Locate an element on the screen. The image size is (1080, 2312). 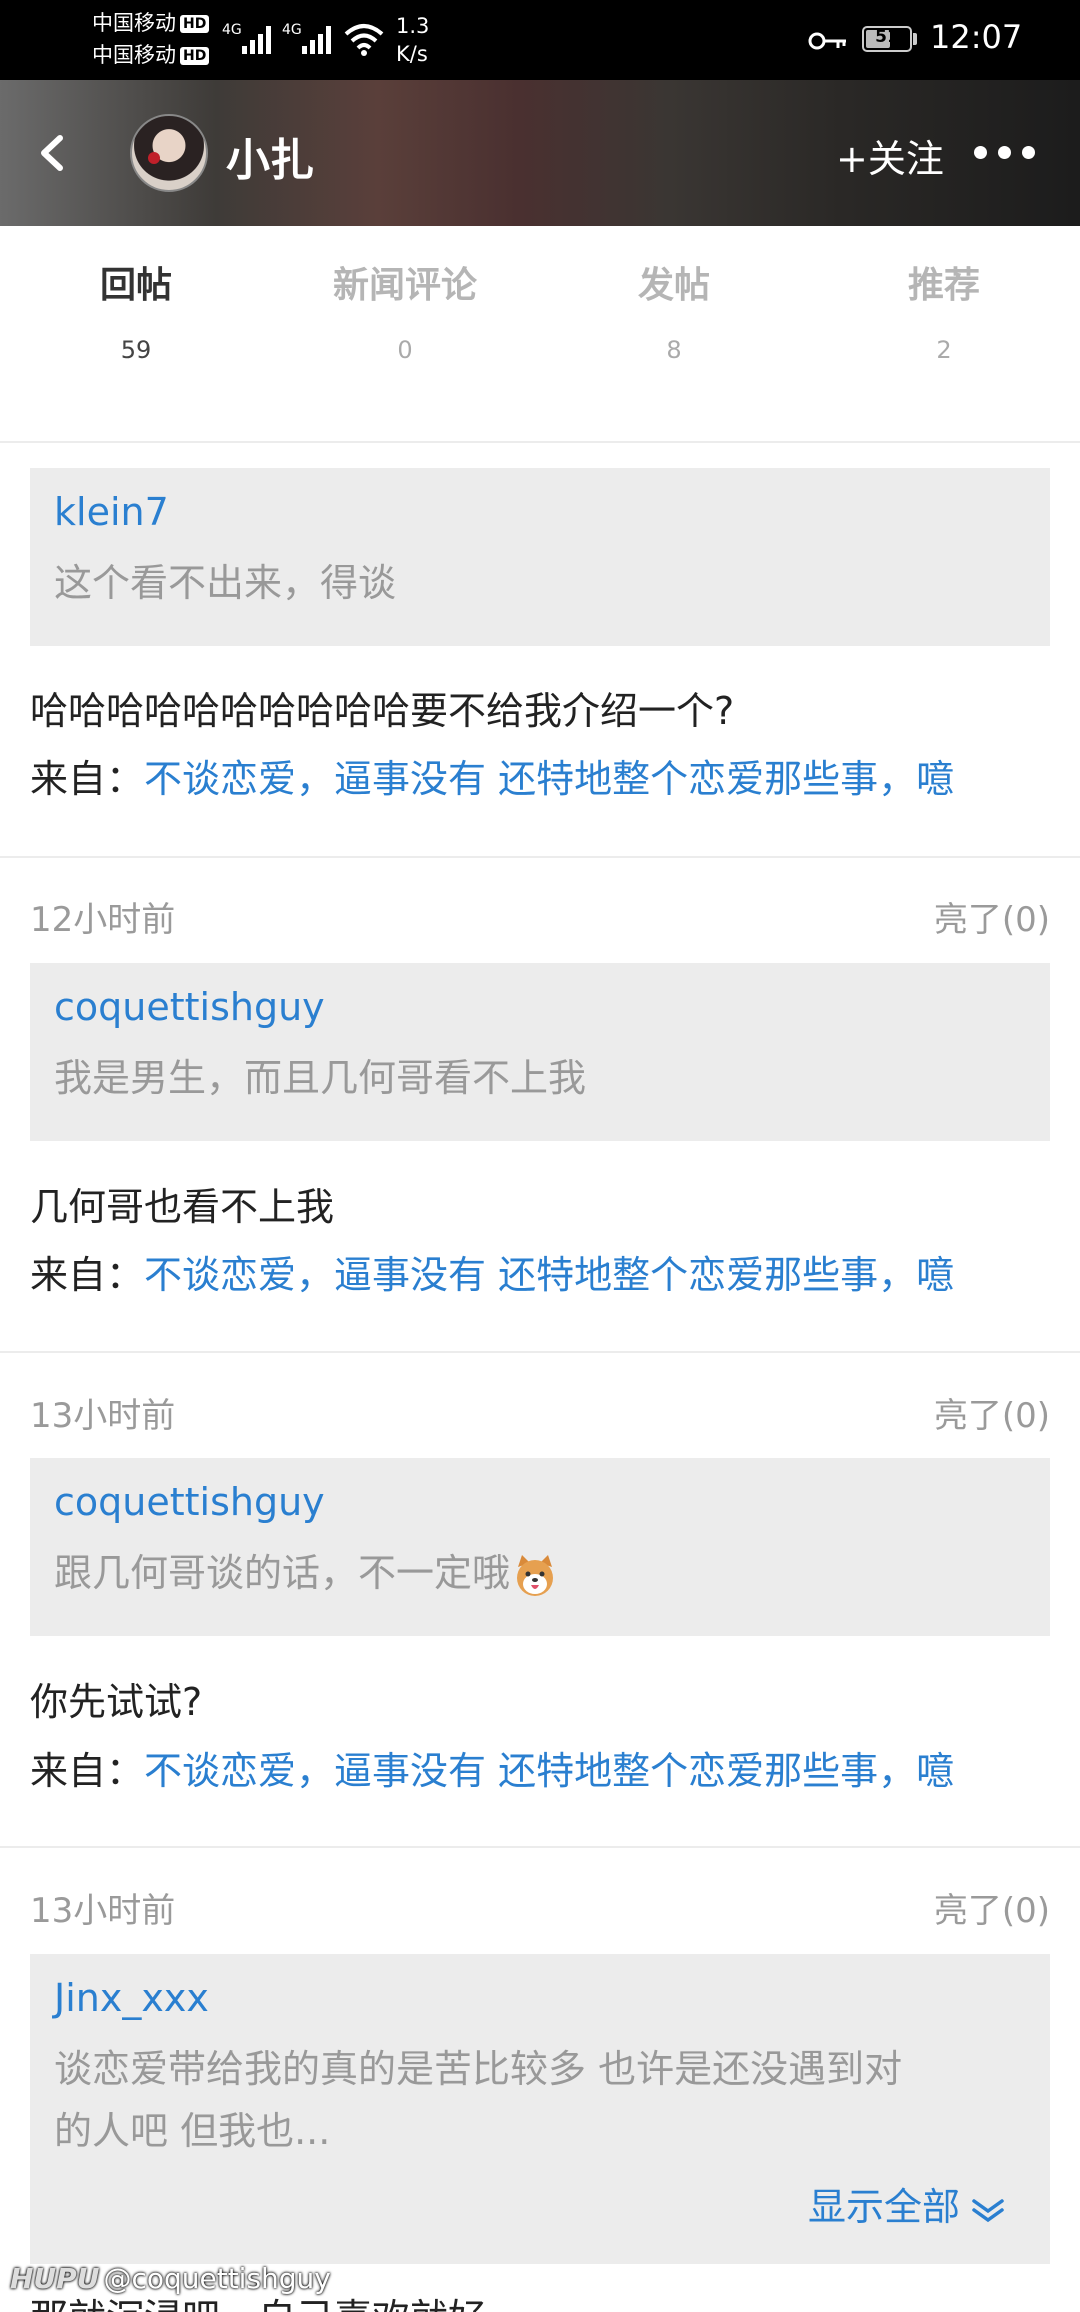
quote-text: 跟几何哥谈的话，不一定哦 is located at coordinates (282, 1573).